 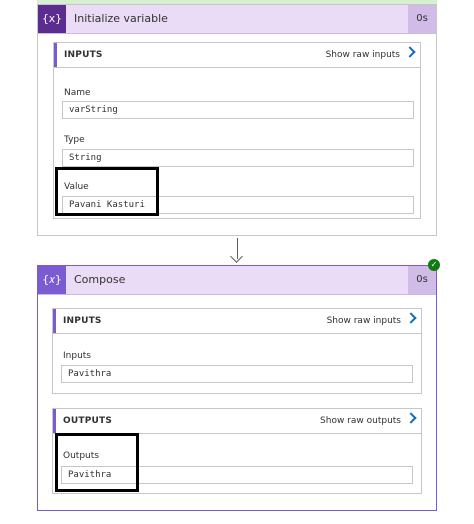 I want to click on compose-inputs-section: INPUTS Show raw inputs Inputs Pavithra, so click(x=237, y=351).